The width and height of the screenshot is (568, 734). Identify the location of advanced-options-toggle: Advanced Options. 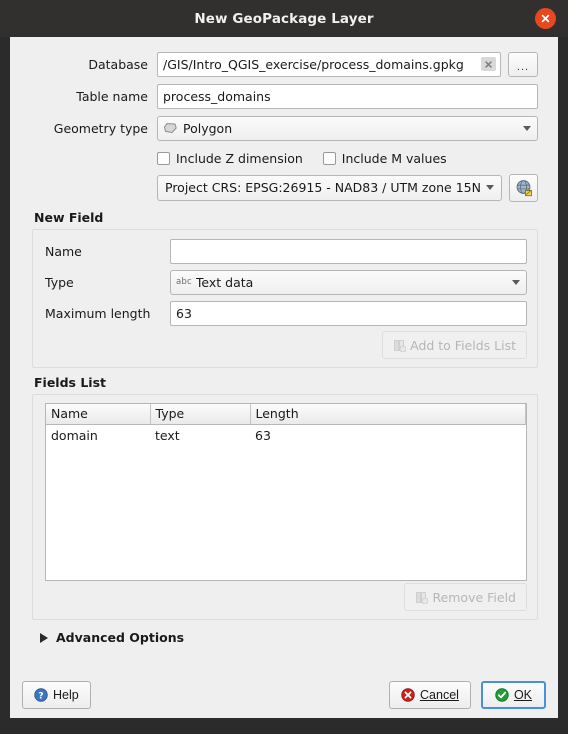
(289, 637).